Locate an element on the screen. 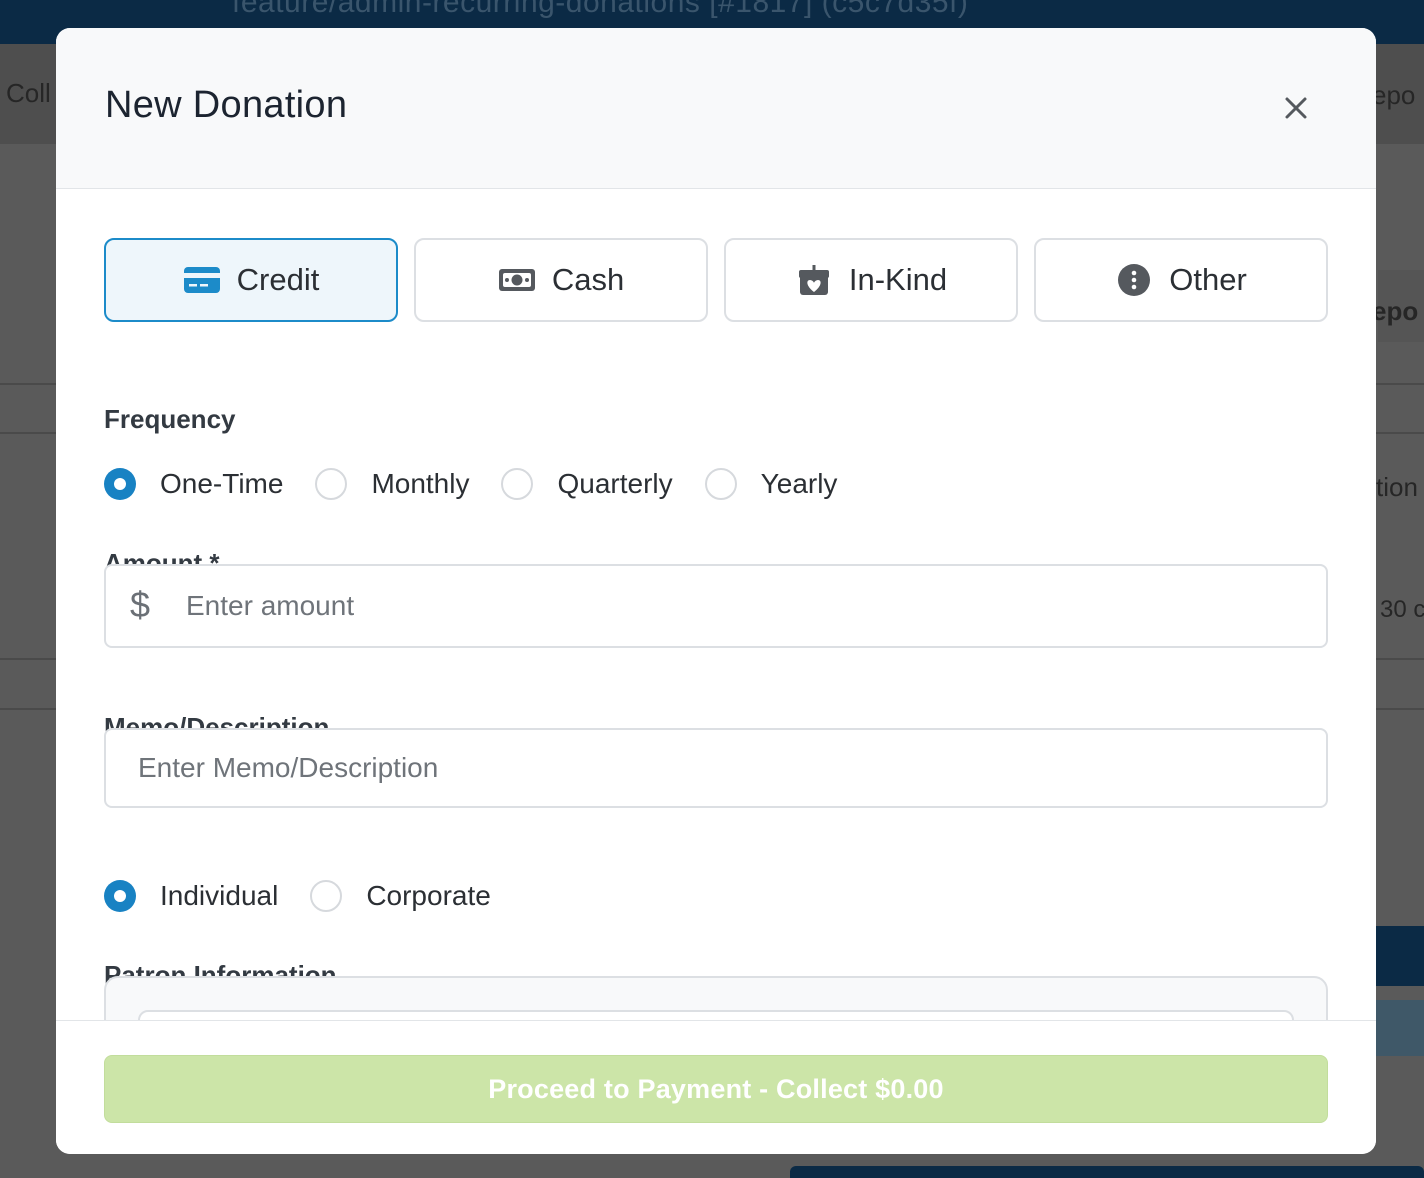 The height and width of the screenshot is (1178, 1424). radio-label: Yearly is located at coordinates (799, 483).